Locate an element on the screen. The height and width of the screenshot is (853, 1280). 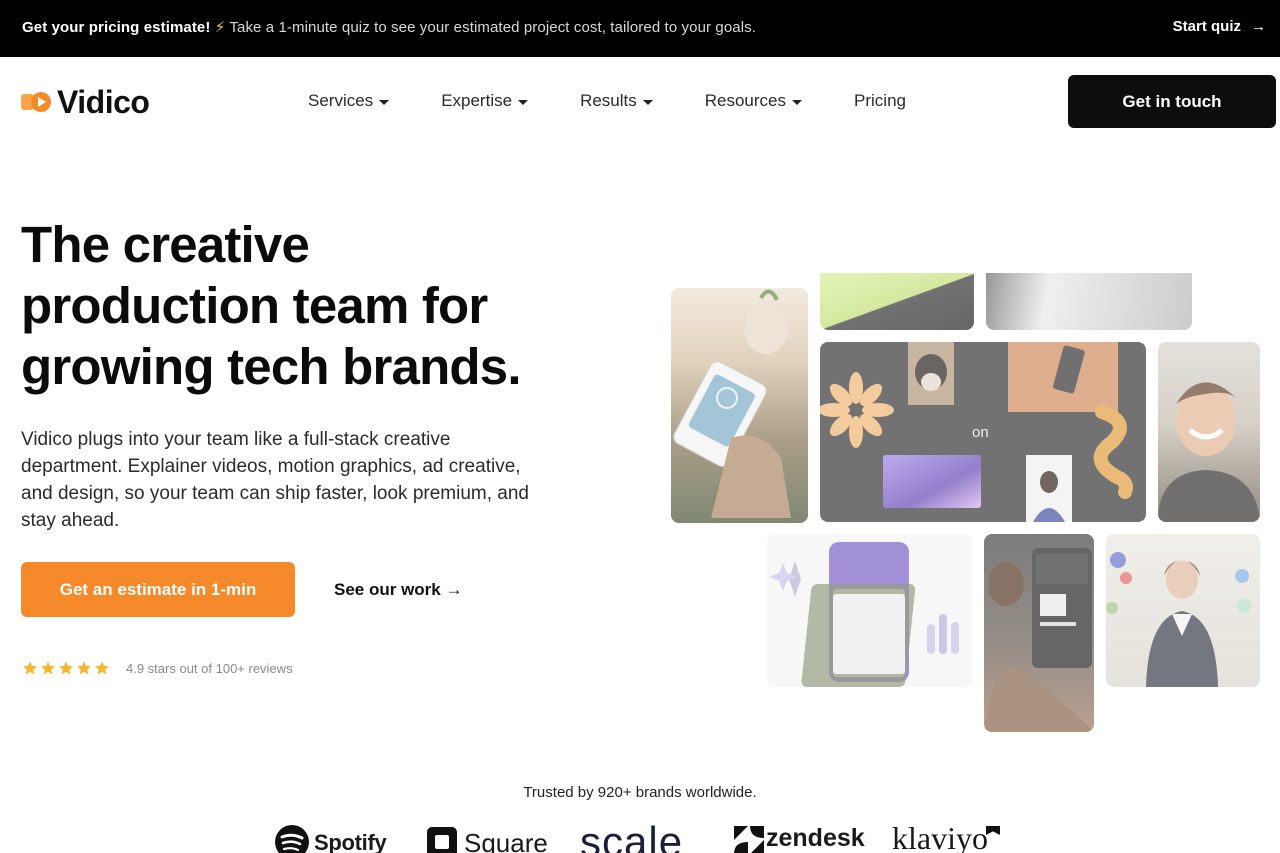
klaviyo-flag-icon is located at coordinates (992, 830).